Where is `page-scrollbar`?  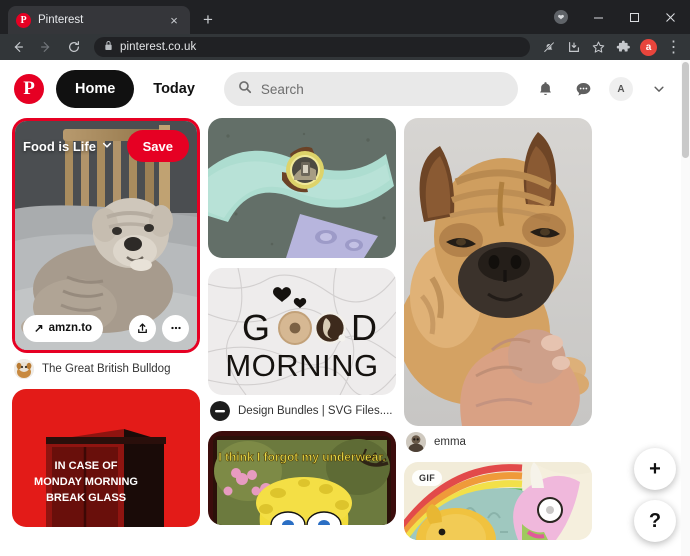
page-scrollbar is located at coordinates (685, 308).